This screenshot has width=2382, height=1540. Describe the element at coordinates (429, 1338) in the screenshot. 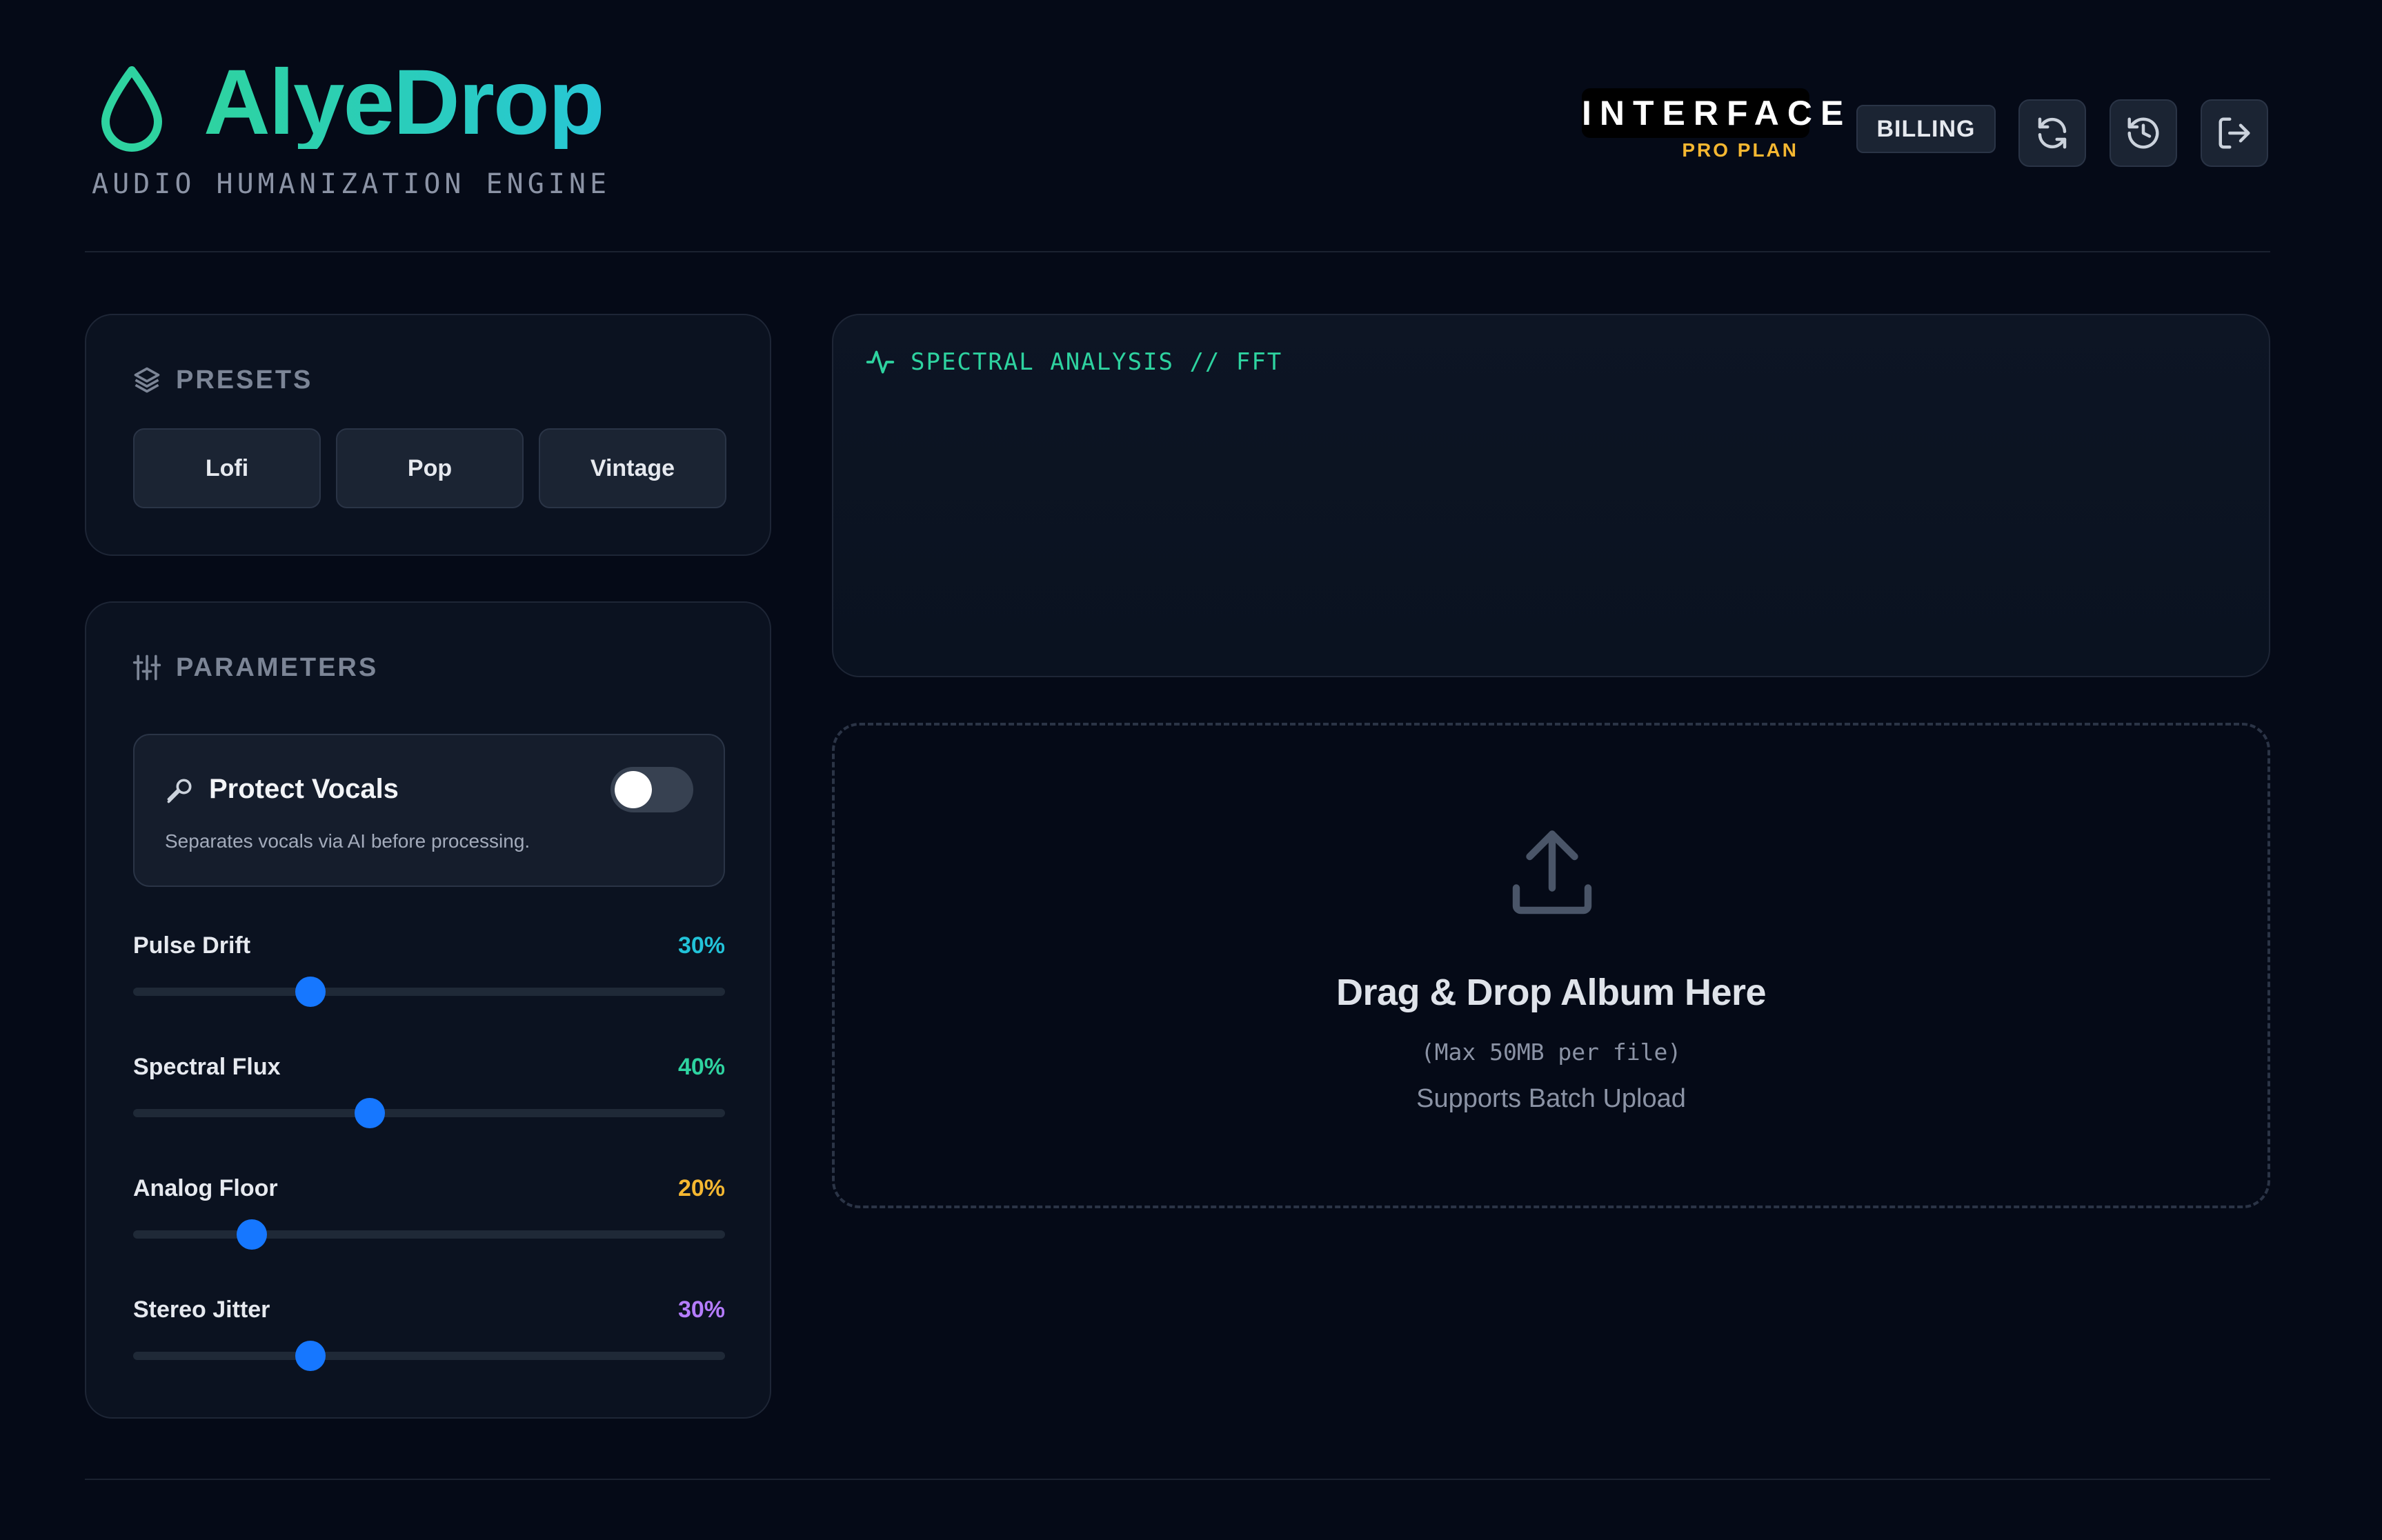

I see `slider-stereo-jitter: Stereo Jitter 30%` at that location.